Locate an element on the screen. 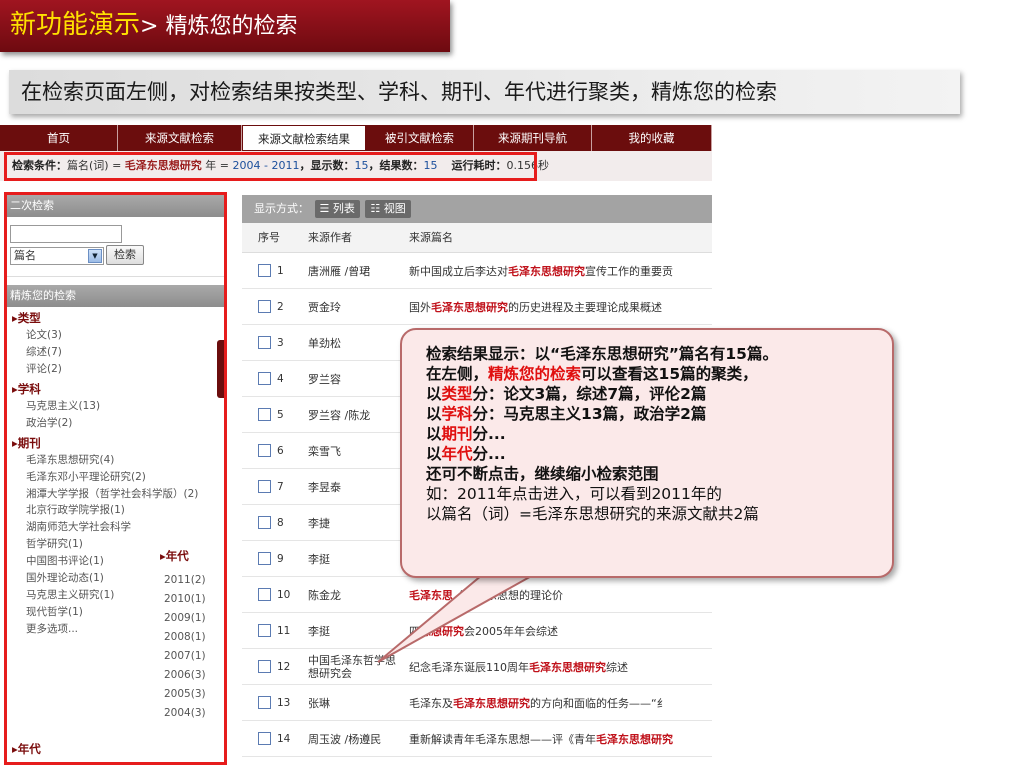 This screenshot has height=768, width=1024. grid-view-button: ☷ 视图 is located at coordinates (388, 209).